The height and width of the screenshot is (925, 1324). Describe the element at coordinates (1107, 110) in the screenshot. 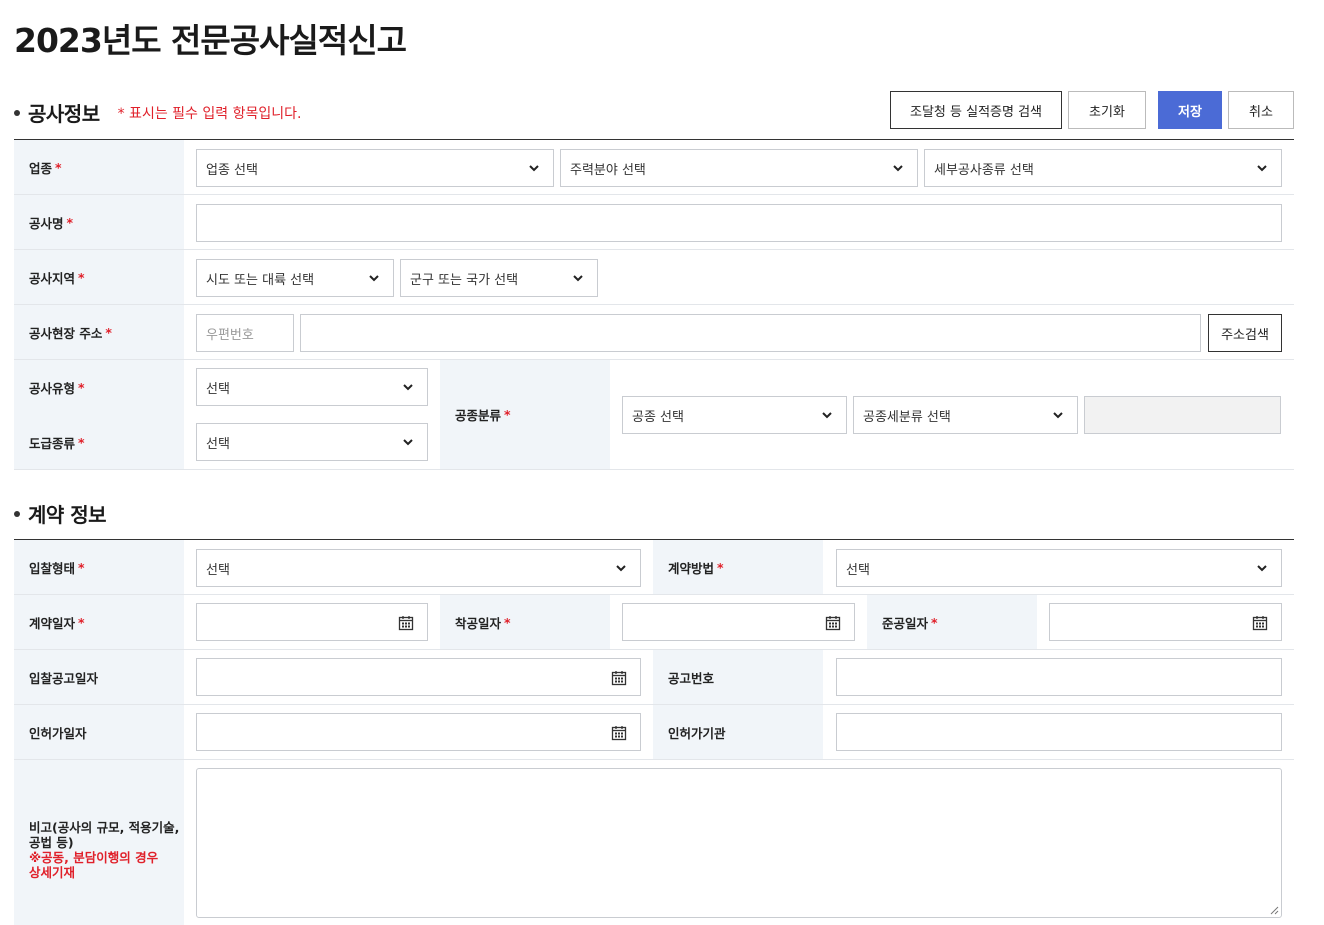

I see `reset-button: 초기화` at that location.